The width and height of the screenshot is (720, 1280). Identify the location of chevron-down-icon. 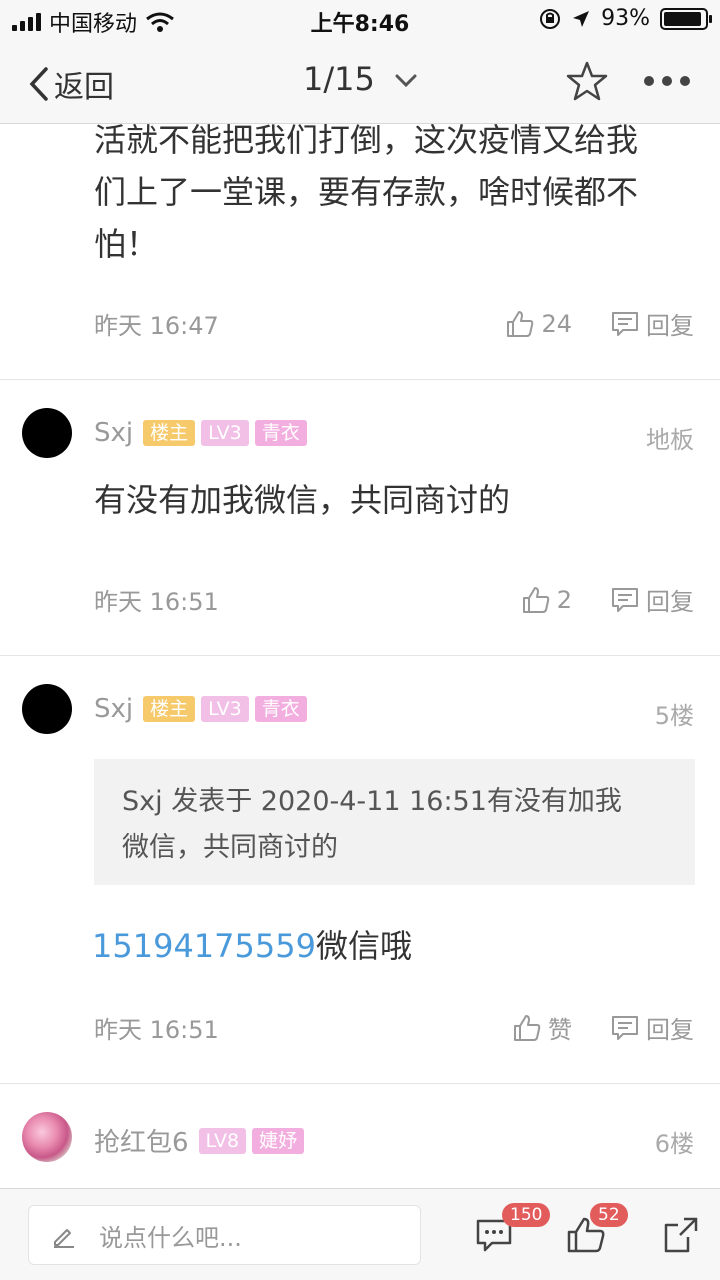
(406, 81).